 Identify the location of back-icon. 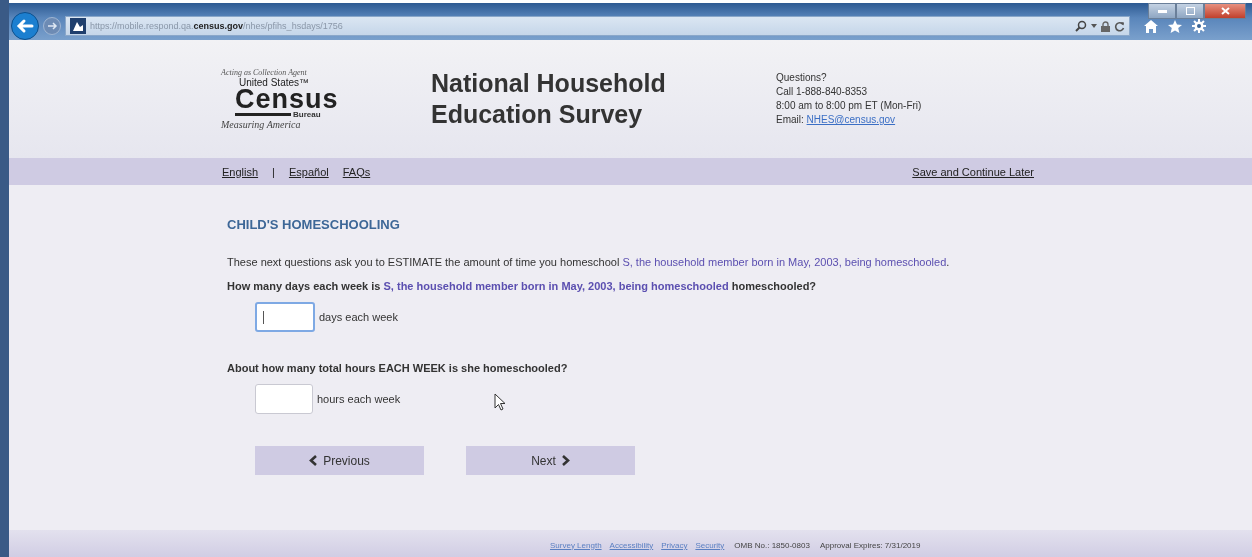
(25, 26).